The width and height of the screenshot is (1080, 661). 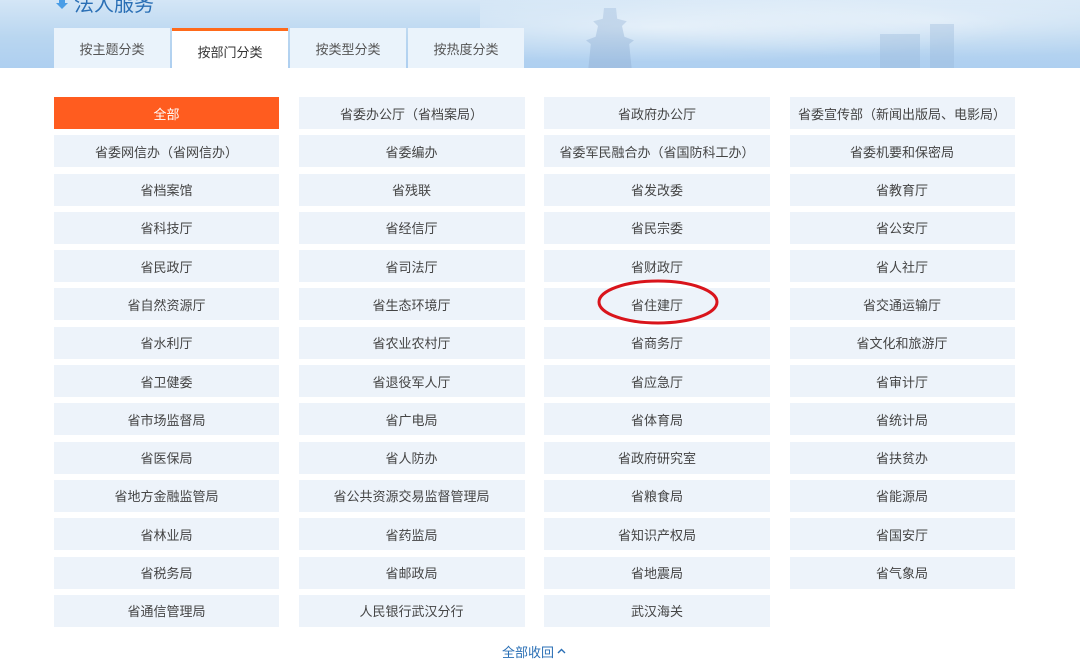 What do you see at coordinates (657, 342) in the screenshot?
I see `department-item: 省商务厅` at bounding box center [657, 342].